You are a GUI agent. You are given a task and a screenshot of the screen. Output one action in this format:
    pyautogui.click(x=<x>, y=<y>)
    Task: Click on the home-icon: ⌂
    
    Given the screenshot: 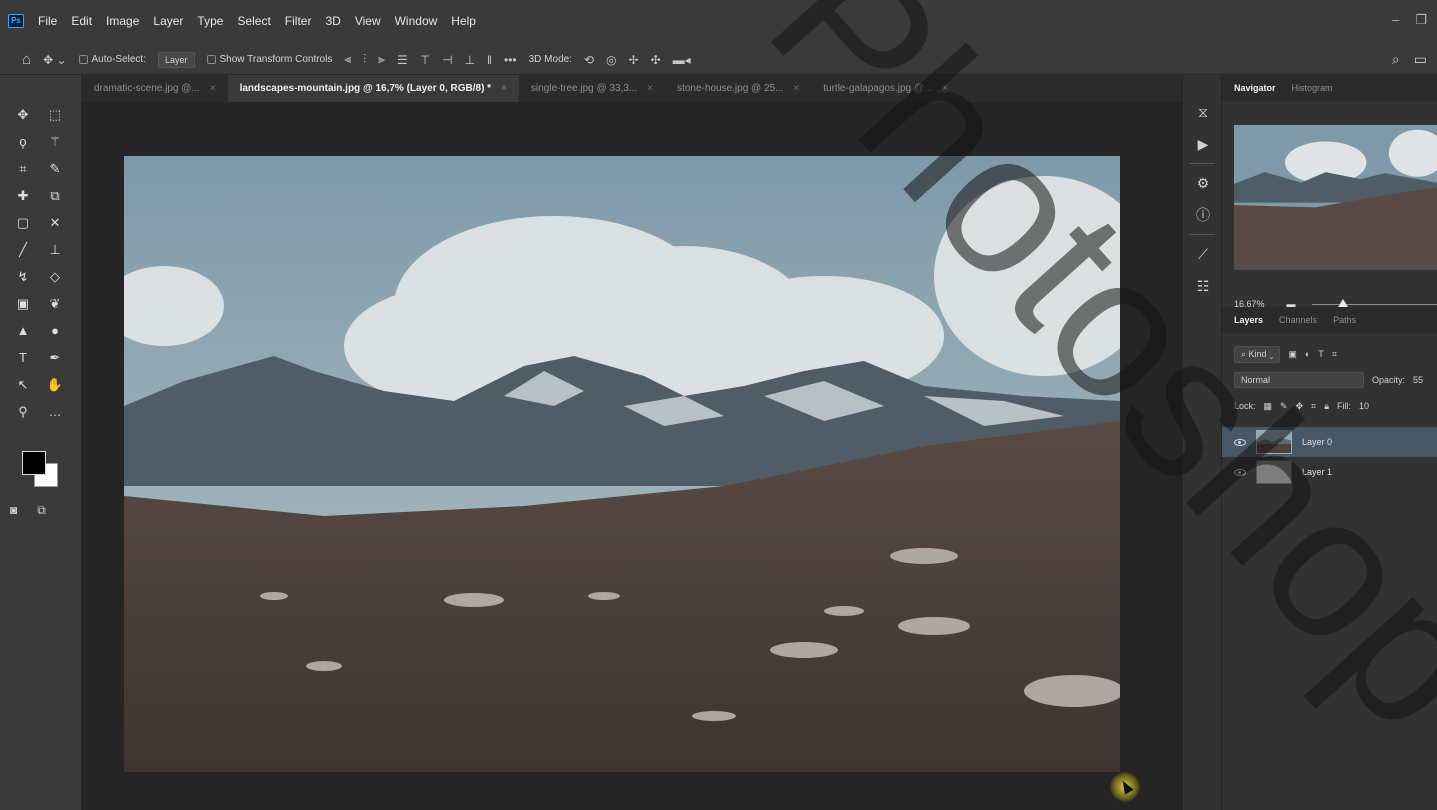 What is the action you would take?
    pyautogui.click(x=26, y=59)
    